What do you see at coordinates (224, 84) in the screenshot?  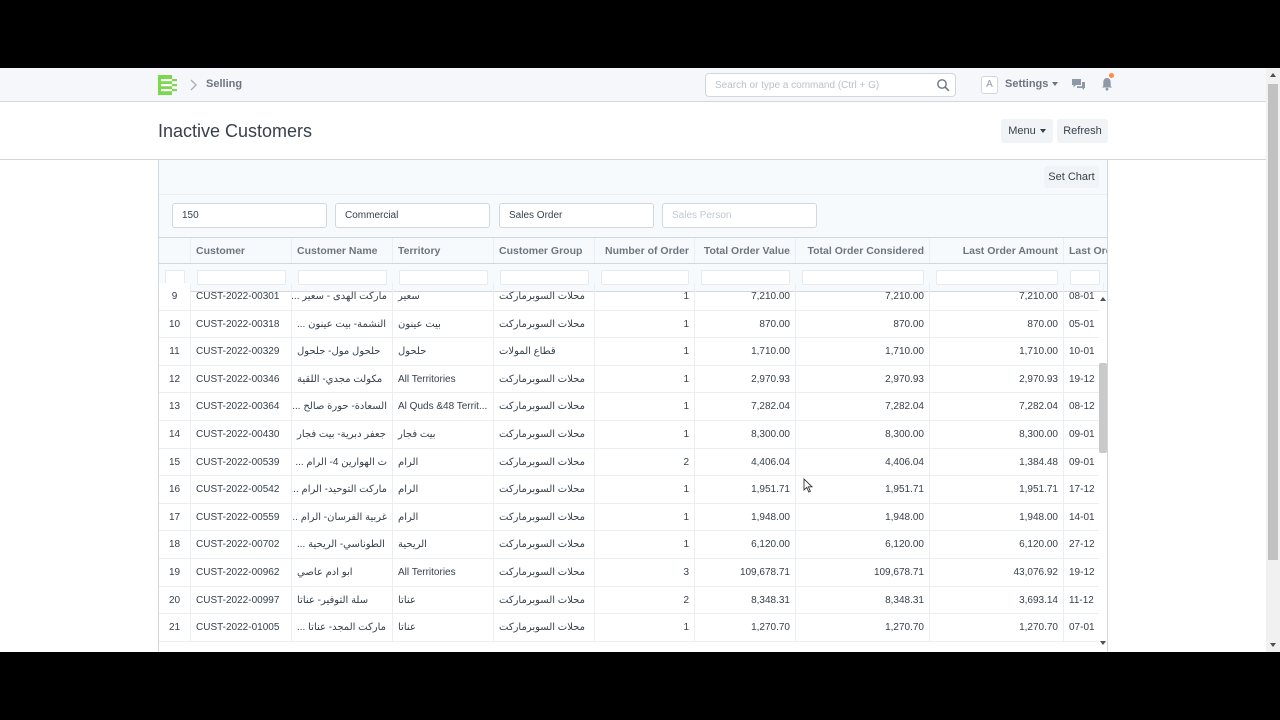 I see `breadcrumb-selling: Selling` at bounding box center [224, 84].